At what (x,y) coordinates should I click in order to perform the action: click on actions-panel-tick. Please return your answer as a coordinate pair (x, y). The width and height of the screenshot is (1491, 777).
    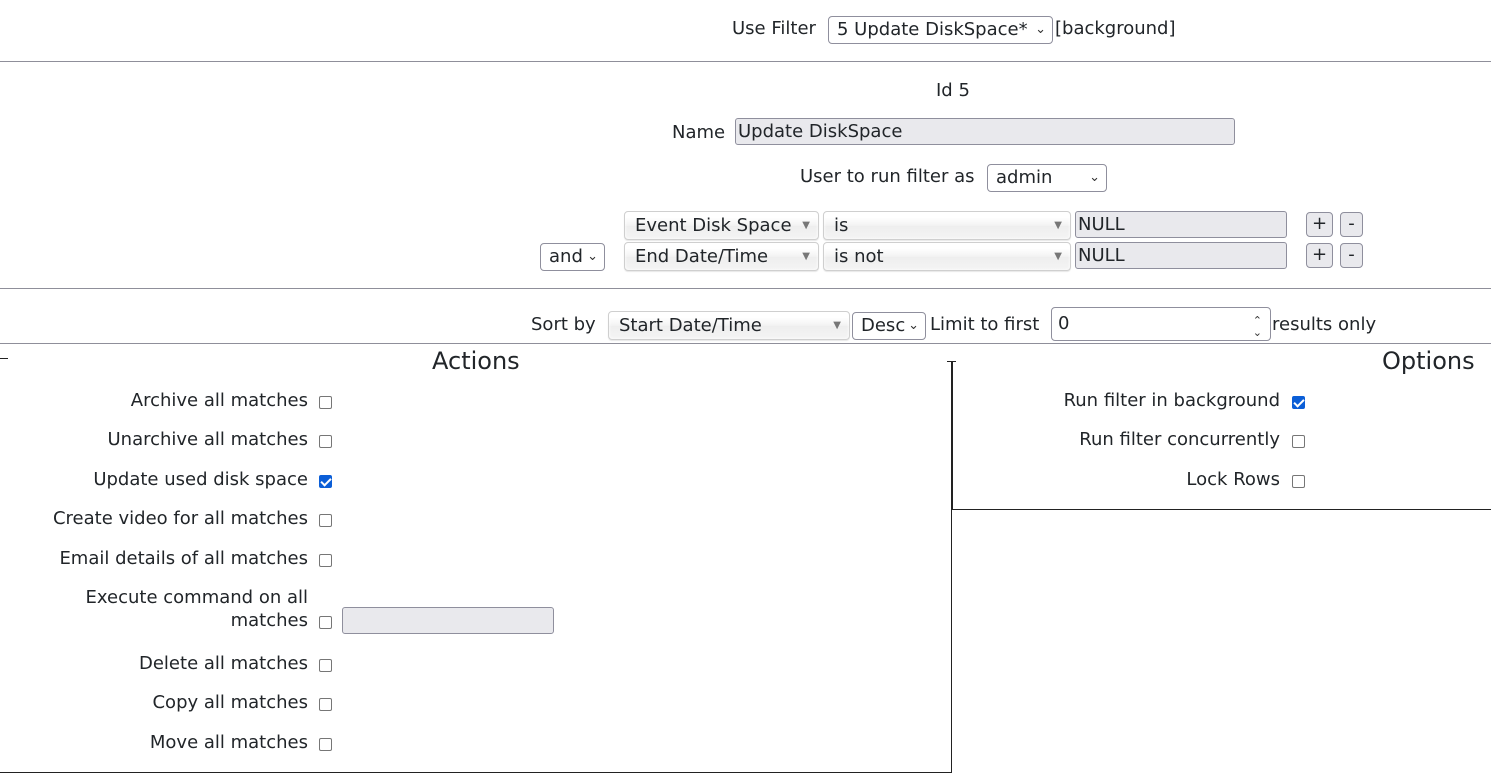
    Looking at the image, I should click on (4, 358).